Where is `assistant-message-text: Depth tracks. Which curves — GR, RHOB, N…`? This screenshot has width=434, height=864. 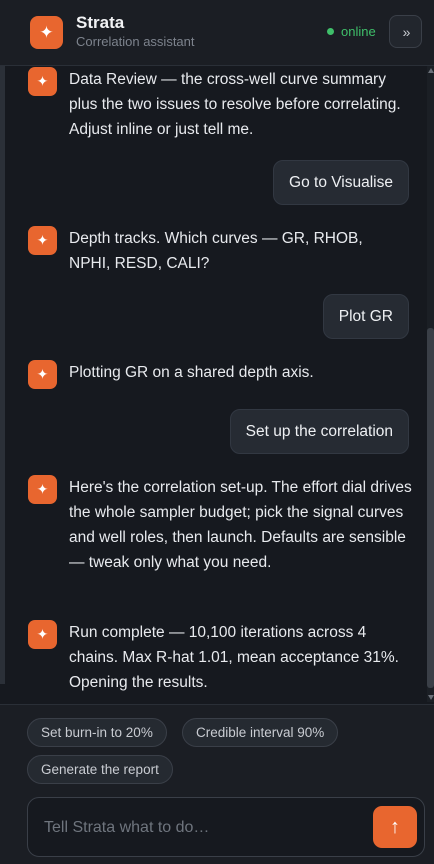
assistant-message-text: Depth tracks. Which curves — GR, RHOB, N… is located at coordinates (216, 251).